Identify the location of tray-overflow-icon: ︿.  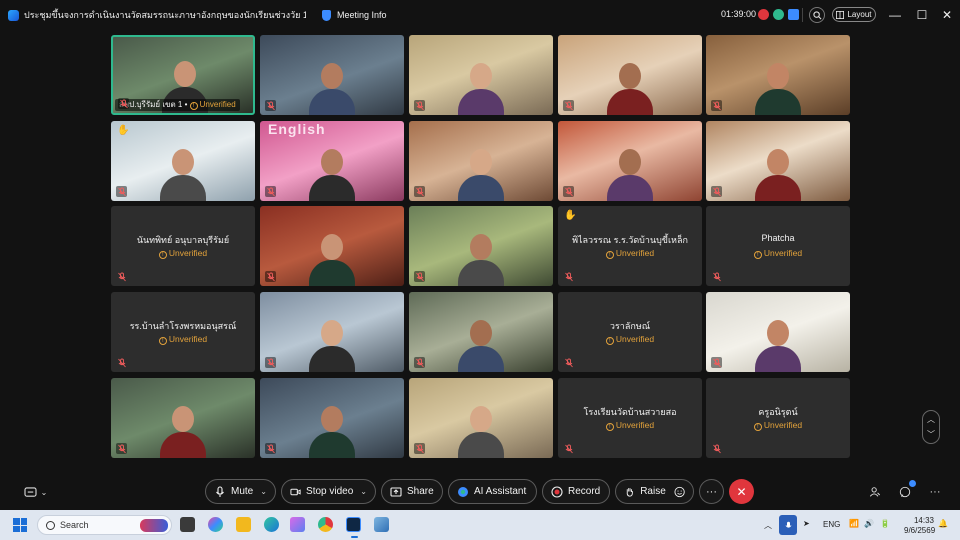
(768, 525).